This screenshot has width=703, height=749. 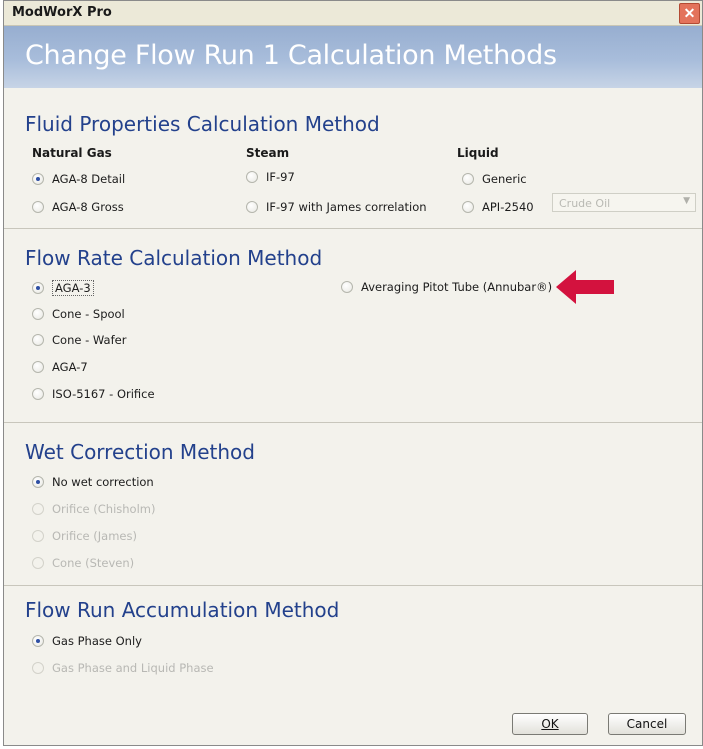 What do you see at coordinates (88, 314) in the screenshot?
I see `radio-label: Cone - Spool` at bounding box center [88, 314].